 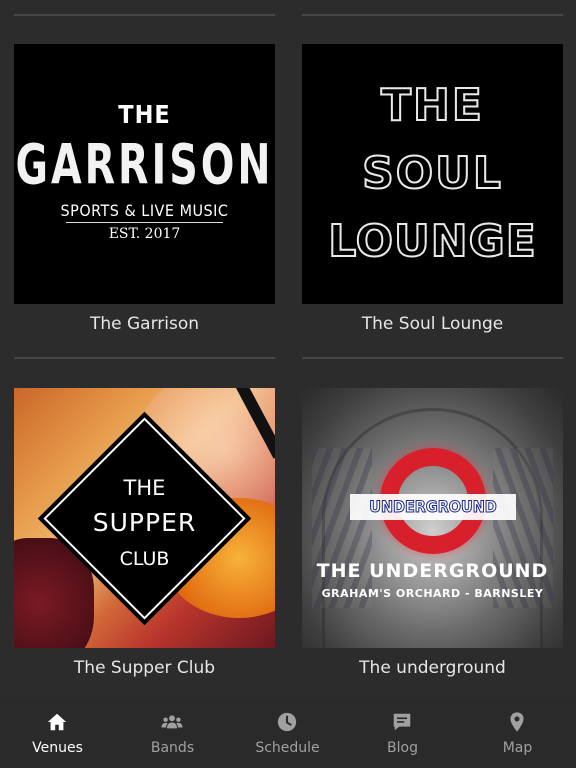 I want to click on garrison-logo-the: THE, so click(x=144, y=114).